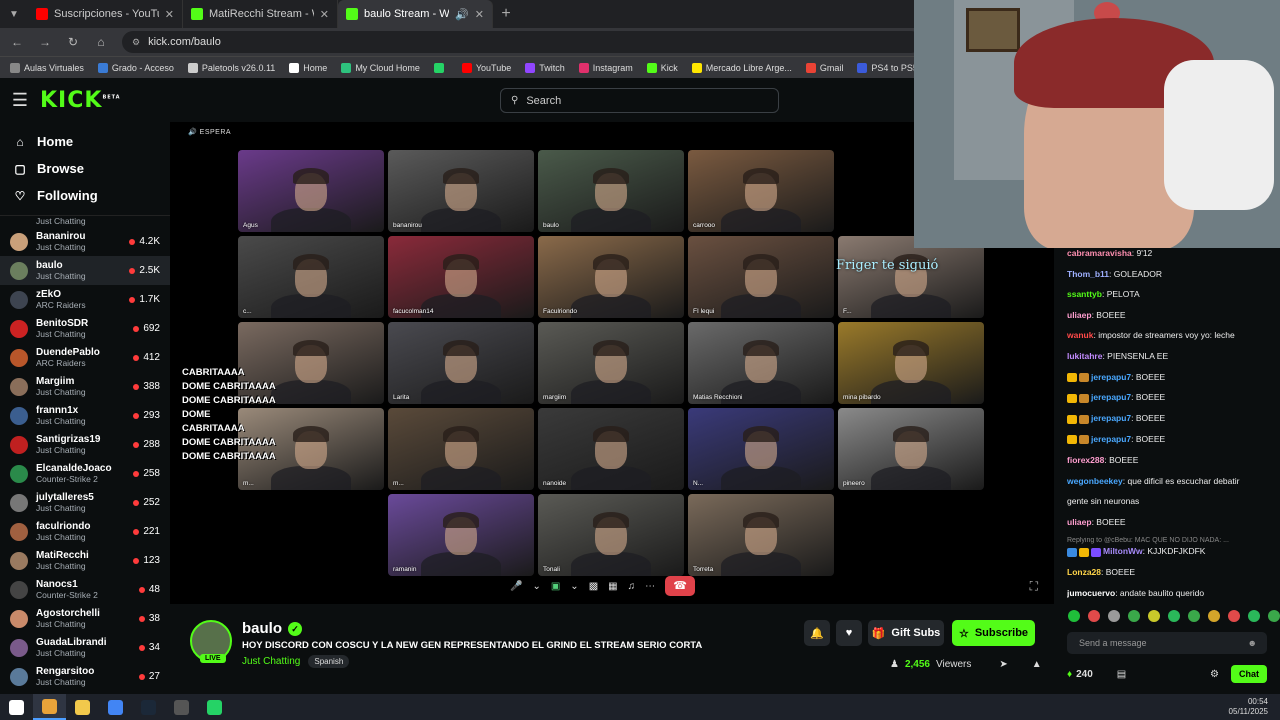 The image size is (1280, 720). Describe the element at coordinates (105, 14) in the screenshot. I see `browser-tab-youtube: Suscripciones - YouTube ✕` at that location.